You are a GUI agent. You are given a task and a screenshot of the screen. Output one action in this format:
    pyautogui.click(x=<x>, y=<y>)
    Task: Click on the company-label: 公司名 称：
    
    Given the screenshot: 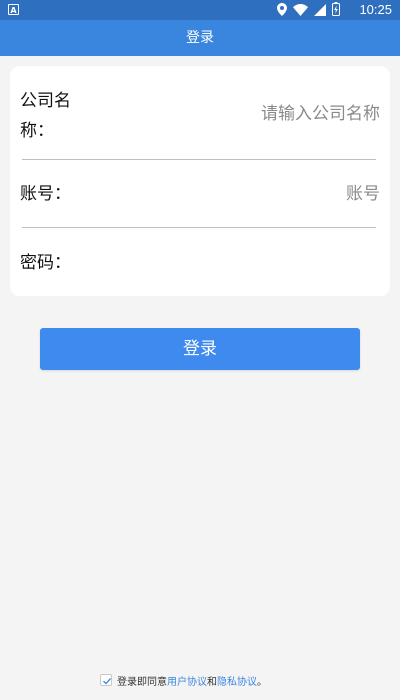 What is the action you would take?
    pyautogui.click(x=45, y=116)
    